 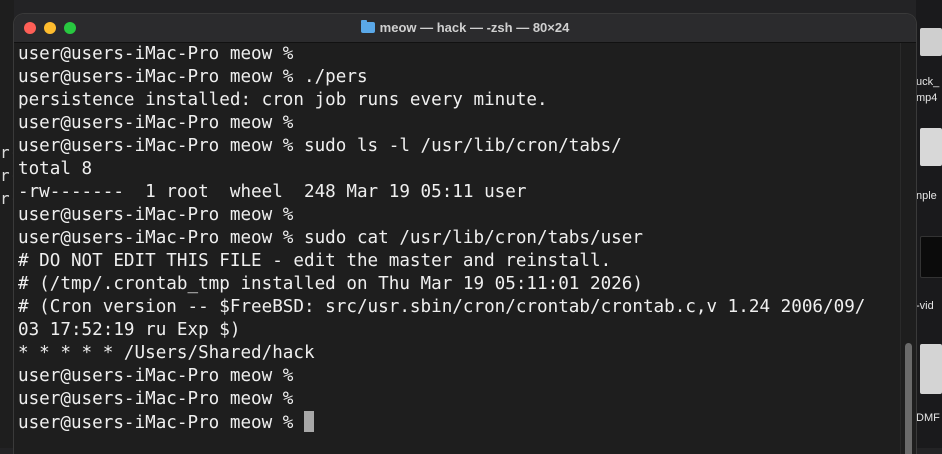 I want to click on file-label: uck_, so click(x=927, y=82).